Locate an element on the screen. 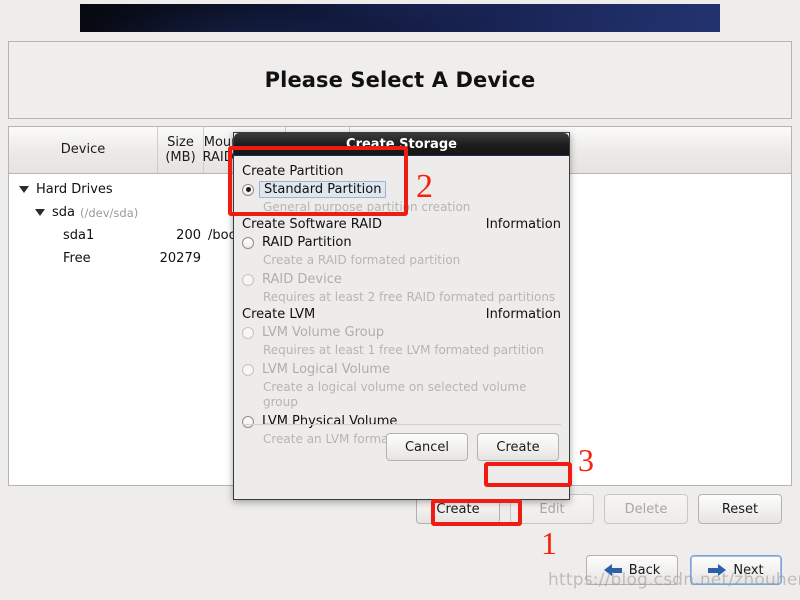  option-raid-device: RAID Device is located at coordinates (401, 279).